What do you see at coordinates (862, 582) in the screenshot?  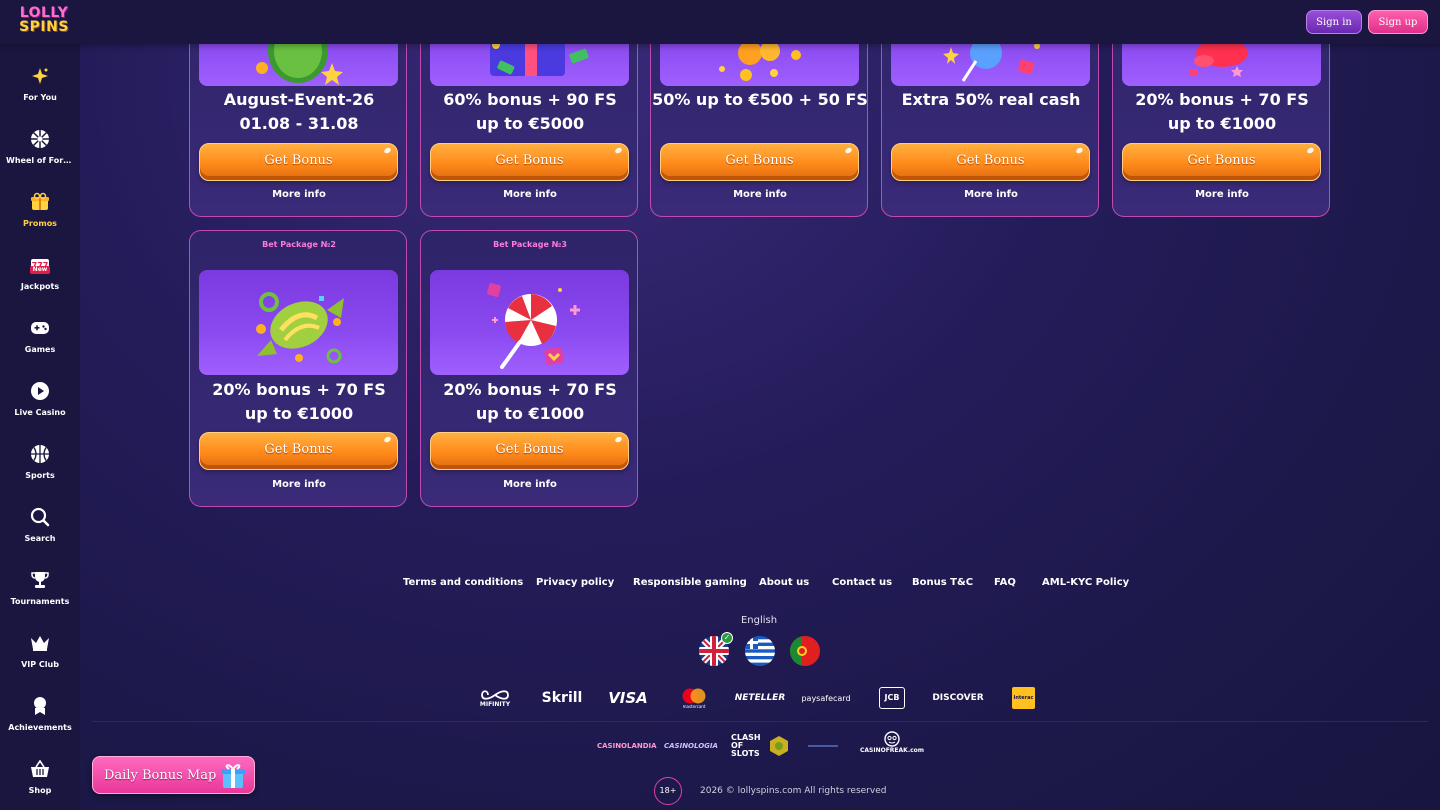 I see `footer-link-contact: Contact us` at bounding box center [862, 582].